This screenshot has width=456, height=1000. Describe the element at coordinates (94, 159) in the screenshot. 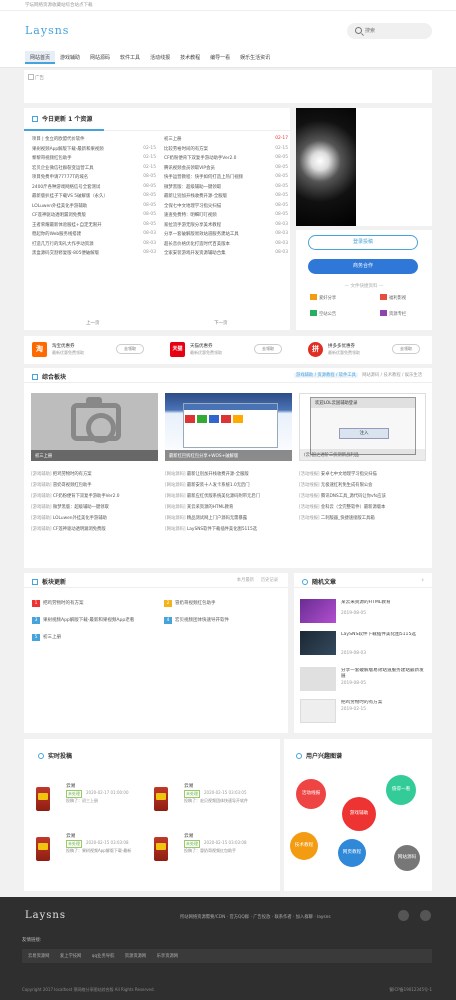

I see `list-item: 黎黎哥视频红包助手 02-15` at that location.